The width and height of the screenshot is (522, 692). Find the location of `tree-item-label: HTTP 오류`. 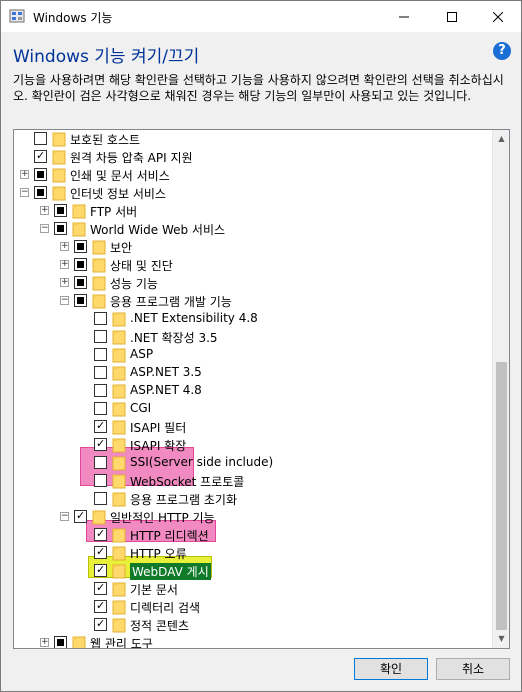

tree-item-label: HTTP 오류 is located at coordinates (158, 554).